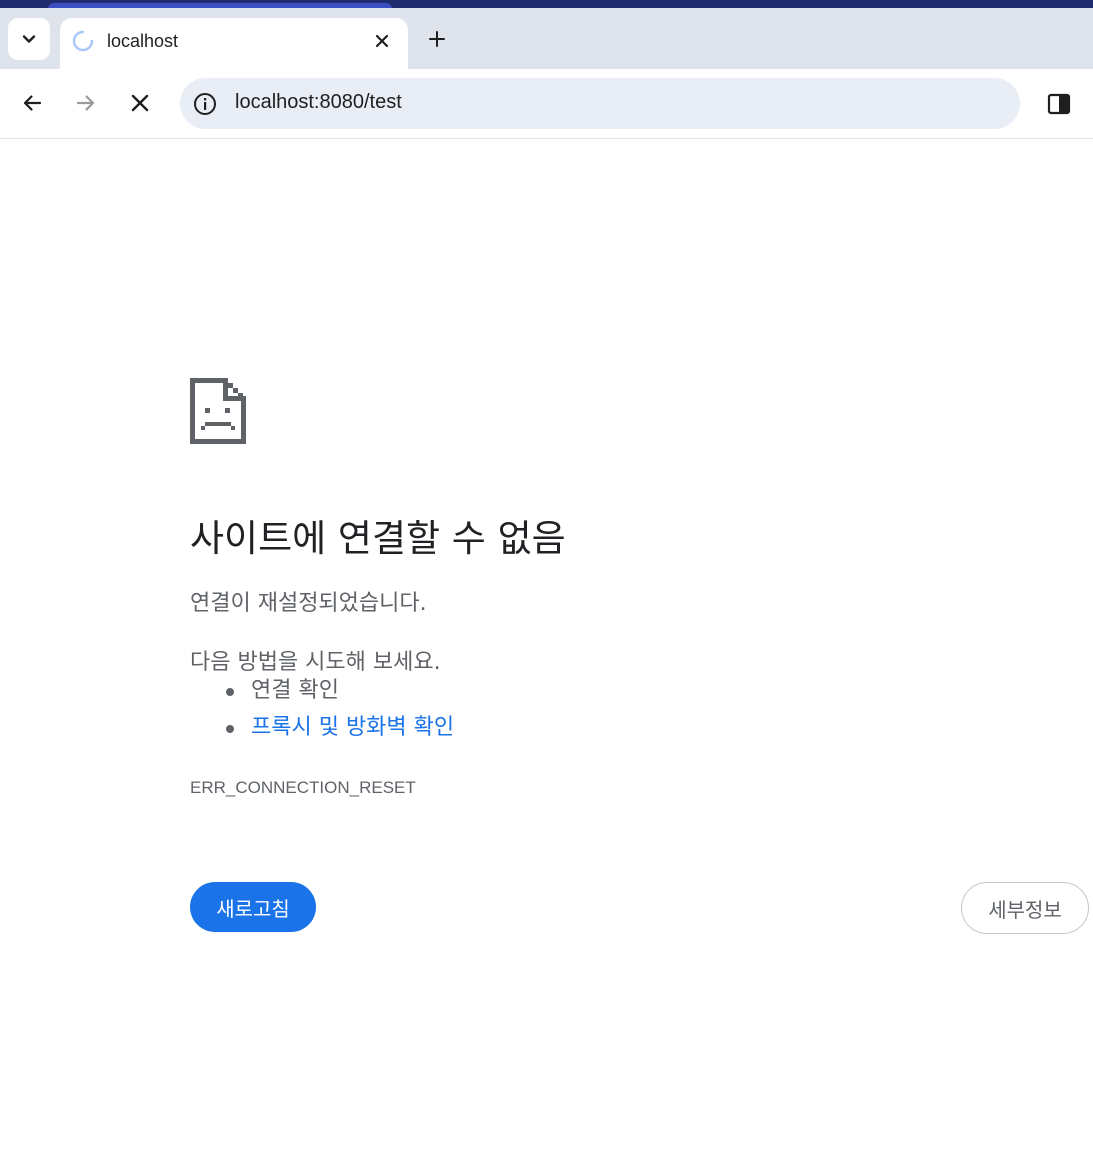 Image resolution: width=1093 pixels, height=1159 pixels. I want to click on sad-document-icon, so click(218, 411).